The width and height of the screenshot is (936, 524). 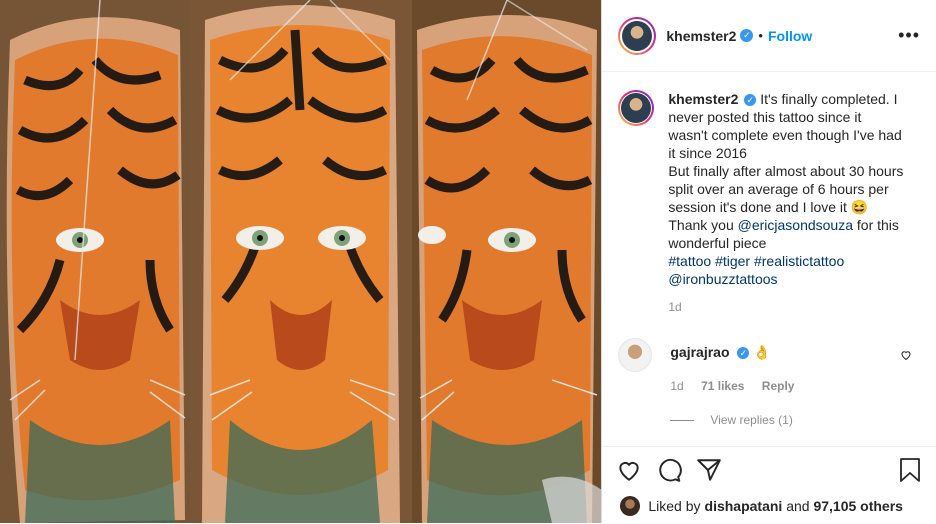 I want to click on post-header: khemster2 ✓ • Follow •••, so click(x=769, y=36).